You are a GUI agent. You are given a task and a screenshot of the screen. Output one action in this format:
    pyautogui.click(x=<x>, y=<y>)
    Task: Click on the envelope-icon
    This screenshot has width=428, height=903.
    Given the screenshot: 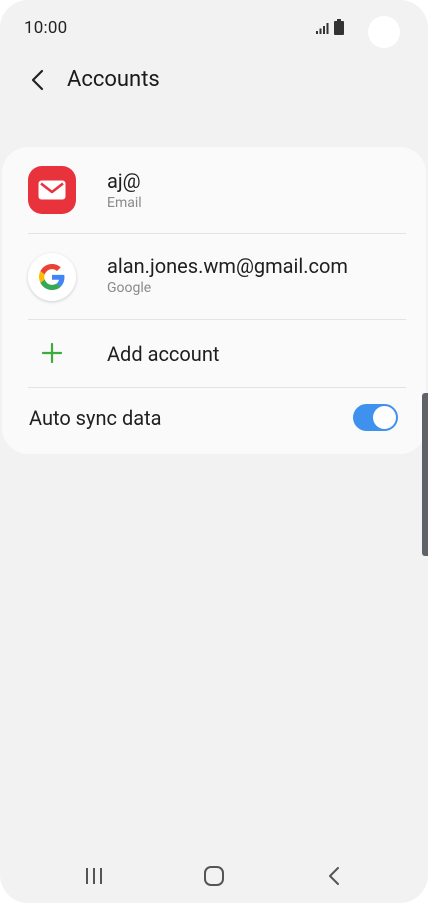 What is the action you would take?
    pyautogui.click(x=52, y=190)
    